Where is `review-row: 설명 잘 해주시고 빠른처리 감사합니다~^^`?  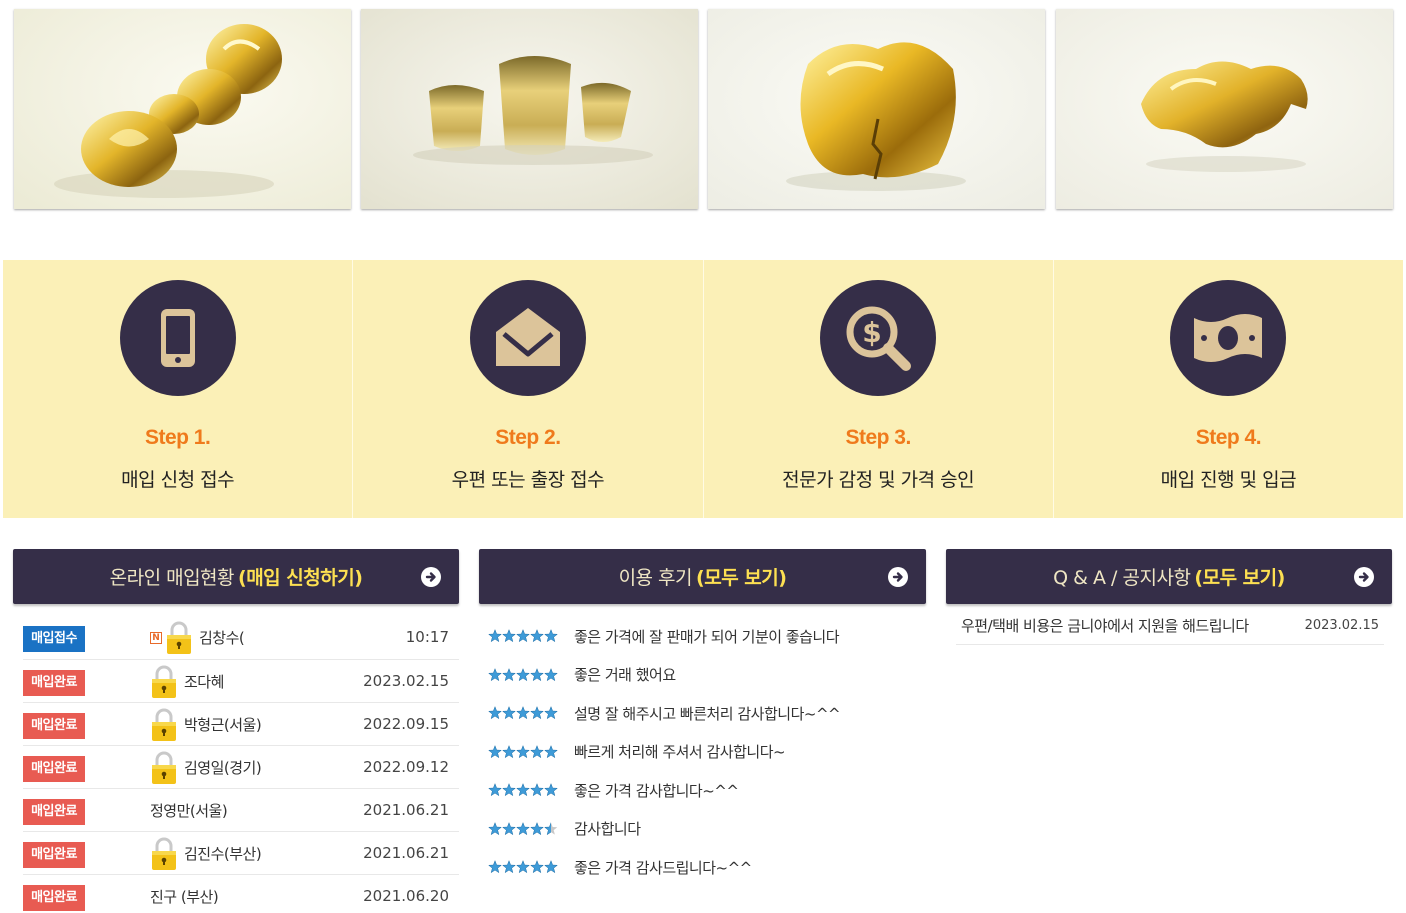 review-row: 설명 잘 해주시고 빠른처리 감사합니다~^^ is located at coordinates (703, 713).